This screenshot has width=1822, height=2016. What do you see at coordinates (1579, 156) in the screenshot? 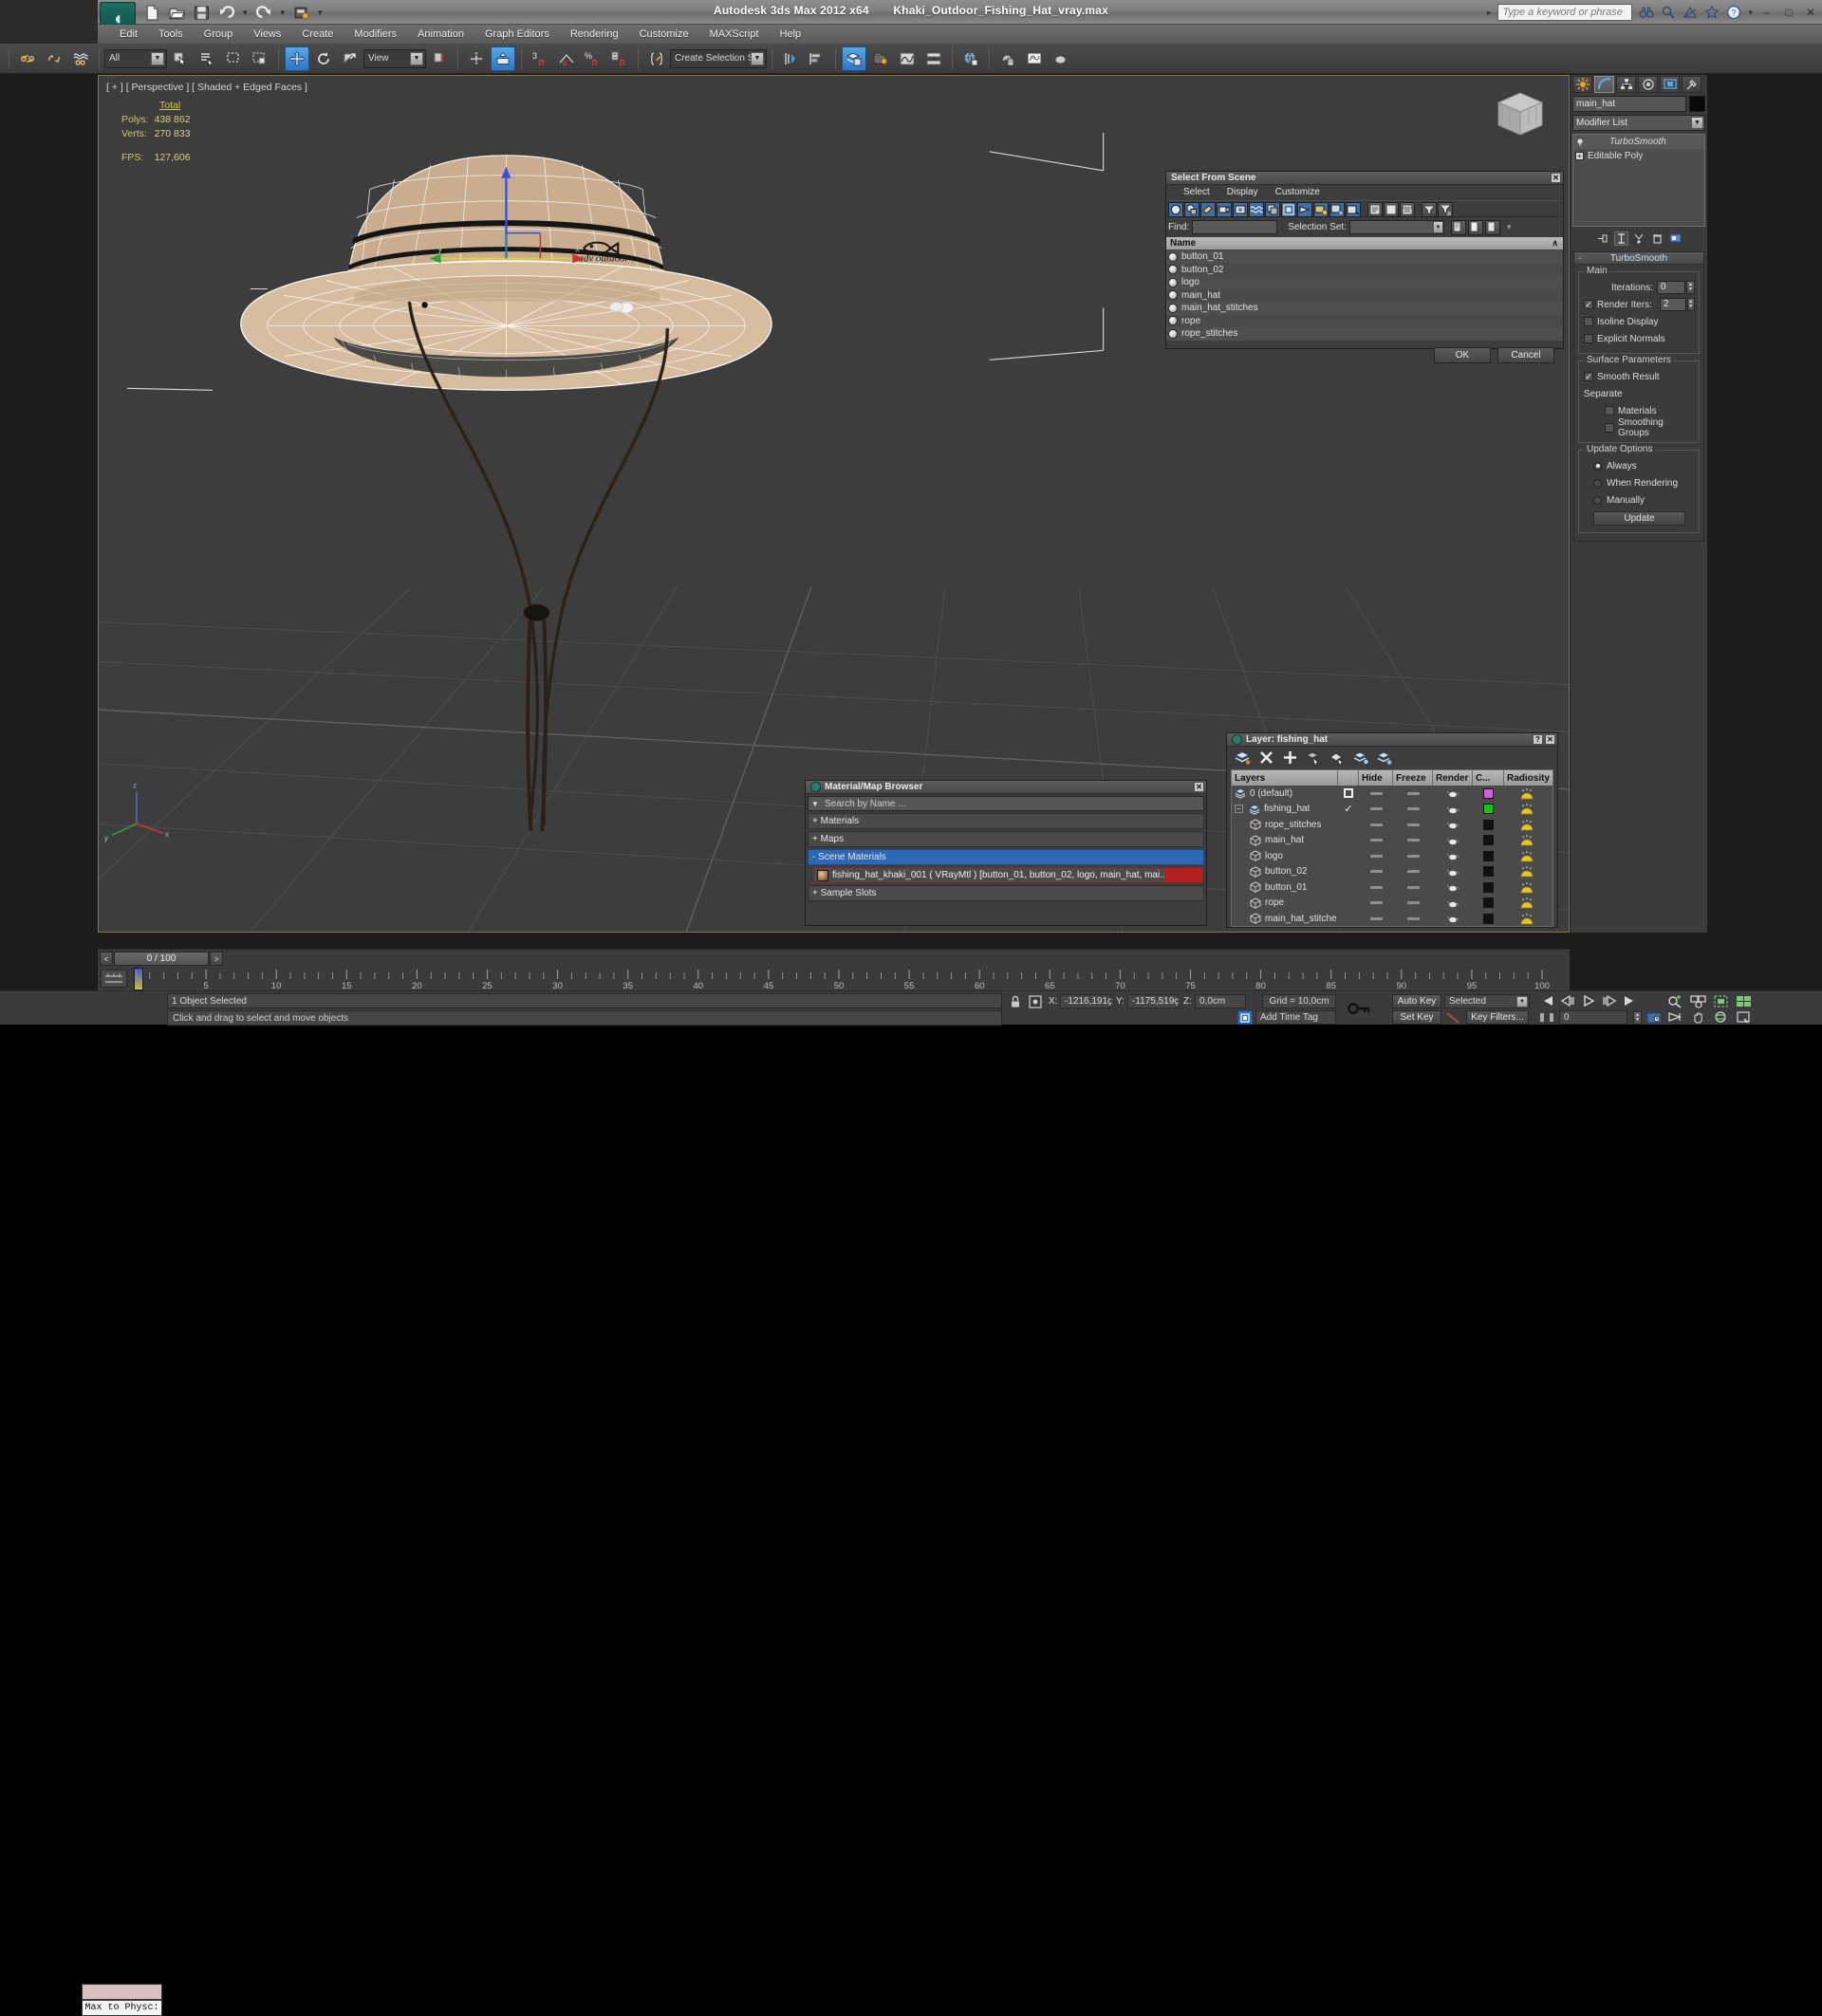
I see `expand-icon: +` at bounding box center [1579, 156].